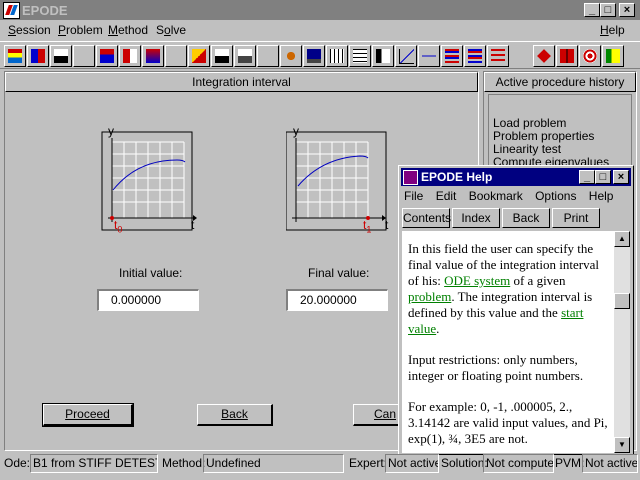  Describe the element at coordinates (587, 177) in the screenshot. I see `help-minimize-button: _` at that location.